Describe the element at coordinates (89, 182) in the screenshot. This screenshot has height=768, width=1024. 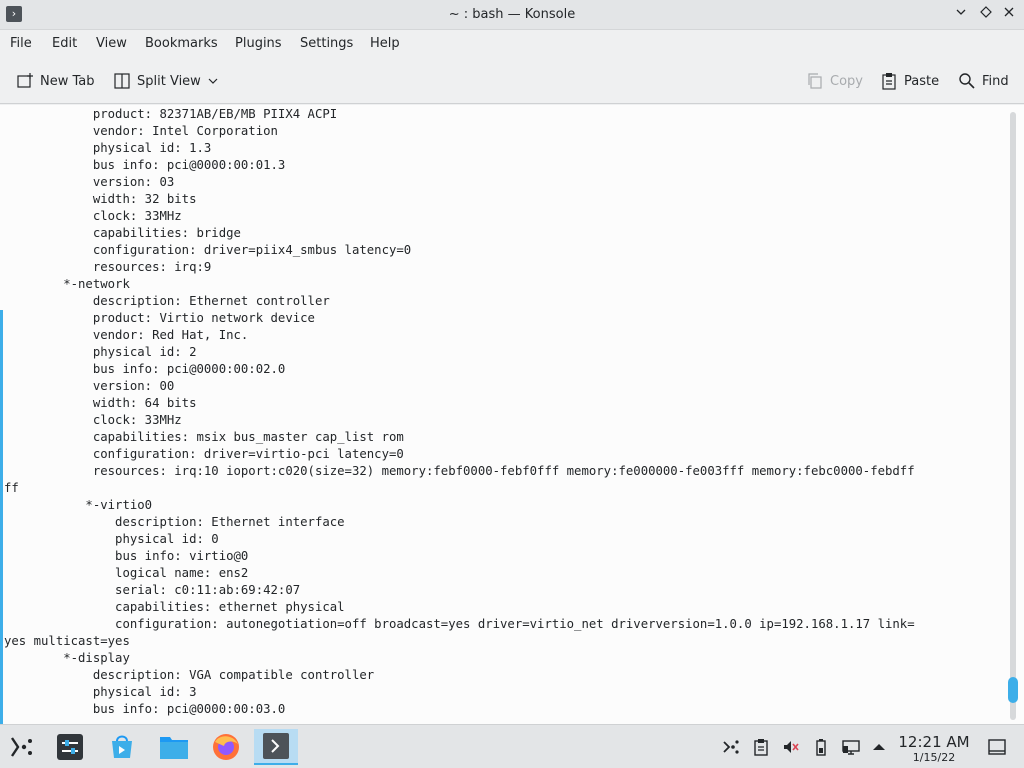
I see `terminal-line: version: 03` at that location.